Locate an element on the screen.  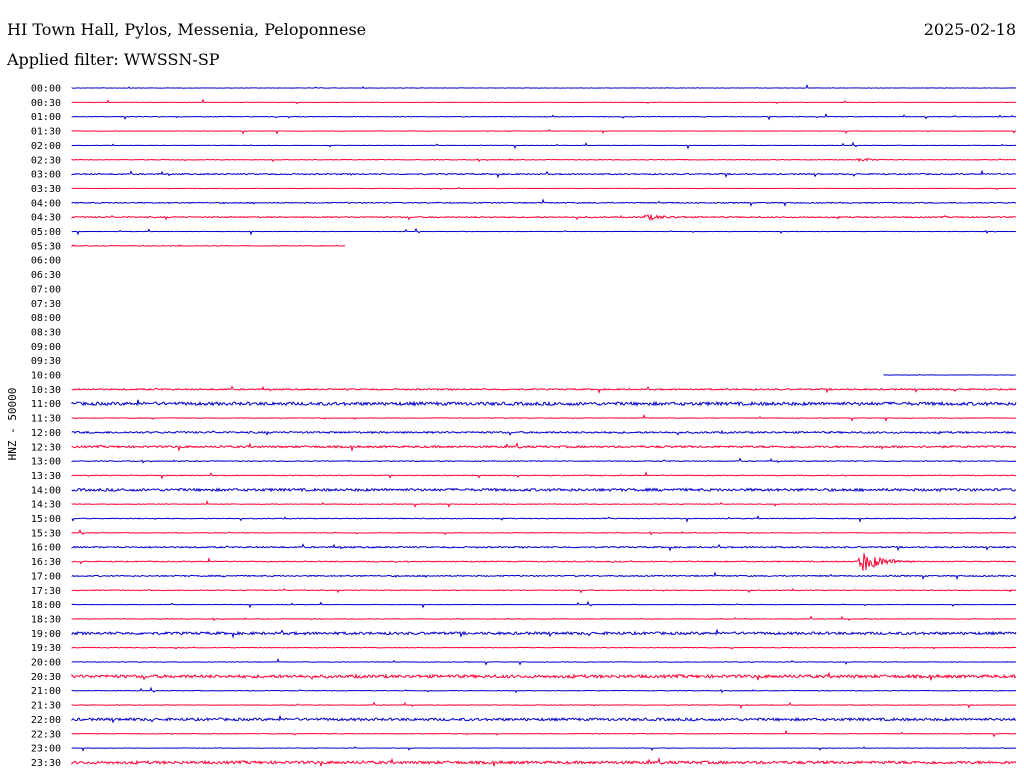
hour-label: 18:00 is located at coordinates (46, 605).